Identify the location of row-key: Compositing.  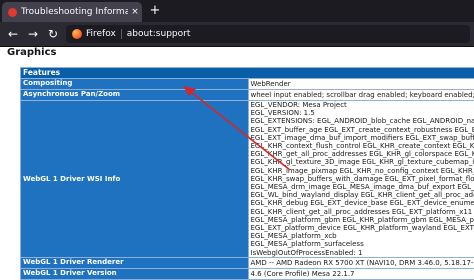
(135, 84).